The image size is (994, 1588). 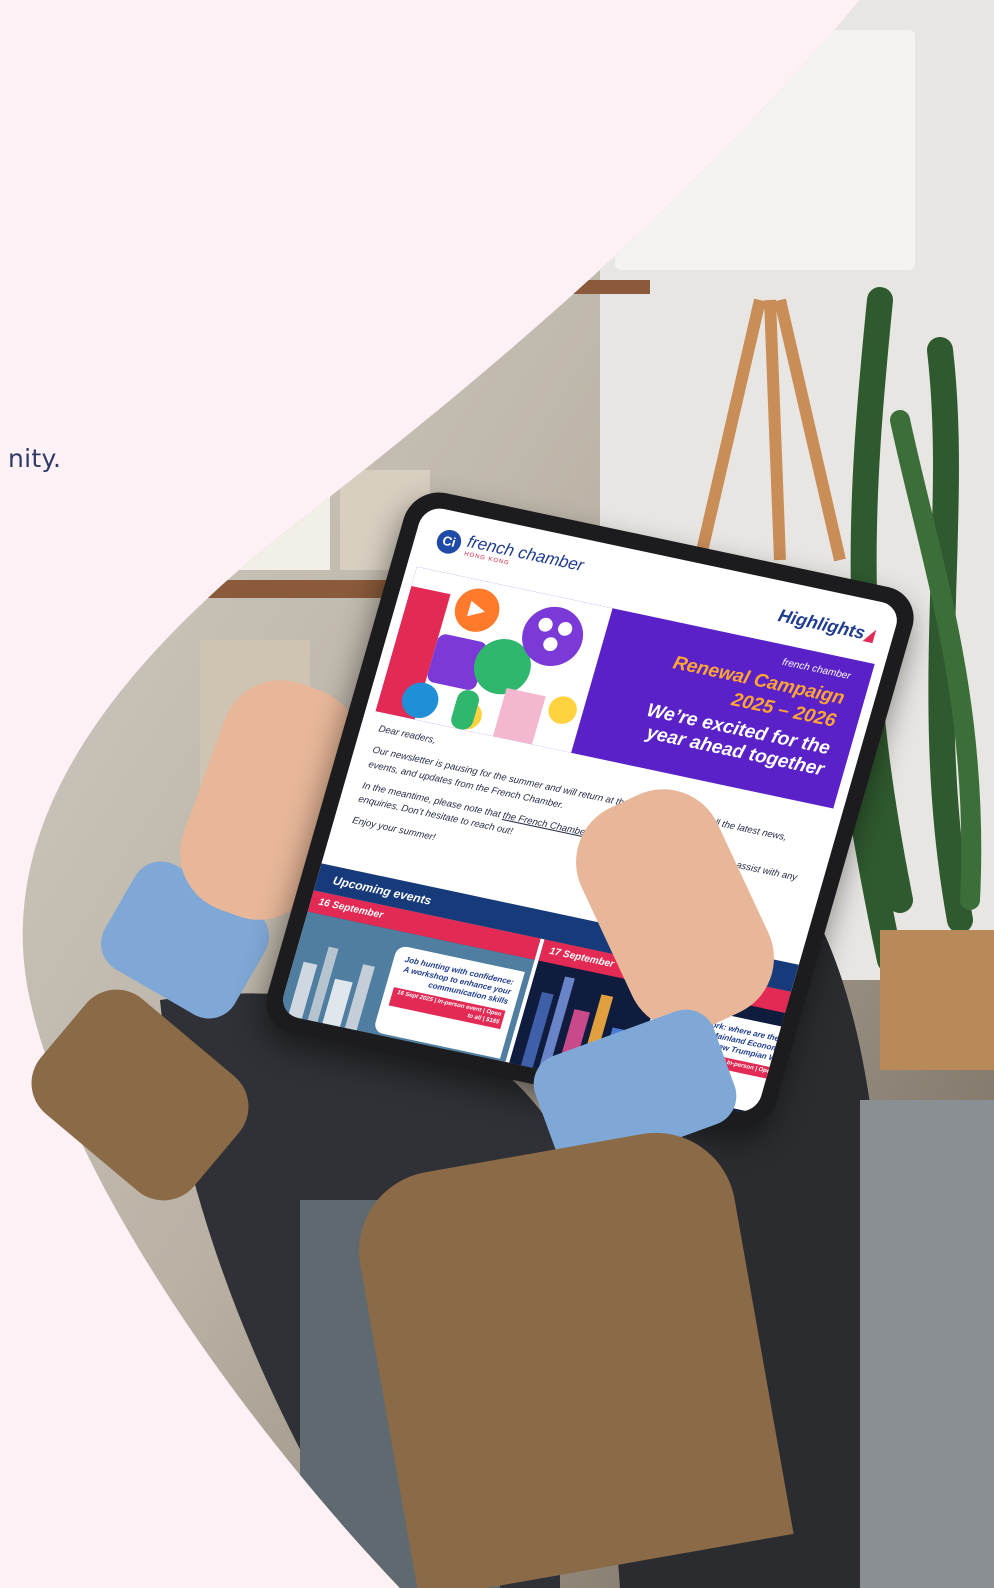 What do you see at coordinates (449, 541) in the screenshot?
I see `cci-logo-icon: Ci` at bounding box center [449, 541].